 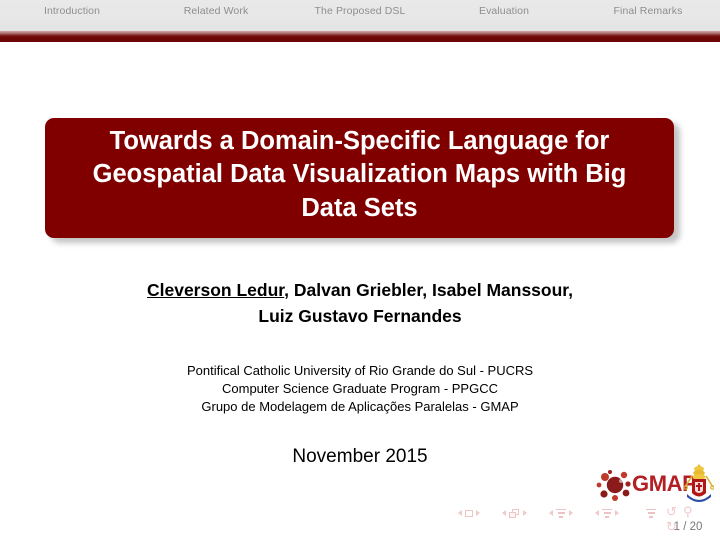 What do you see at coordinates (504, 513) in the screenshot?
I see `previous-frame-icon` at bounding box center [504, 513].